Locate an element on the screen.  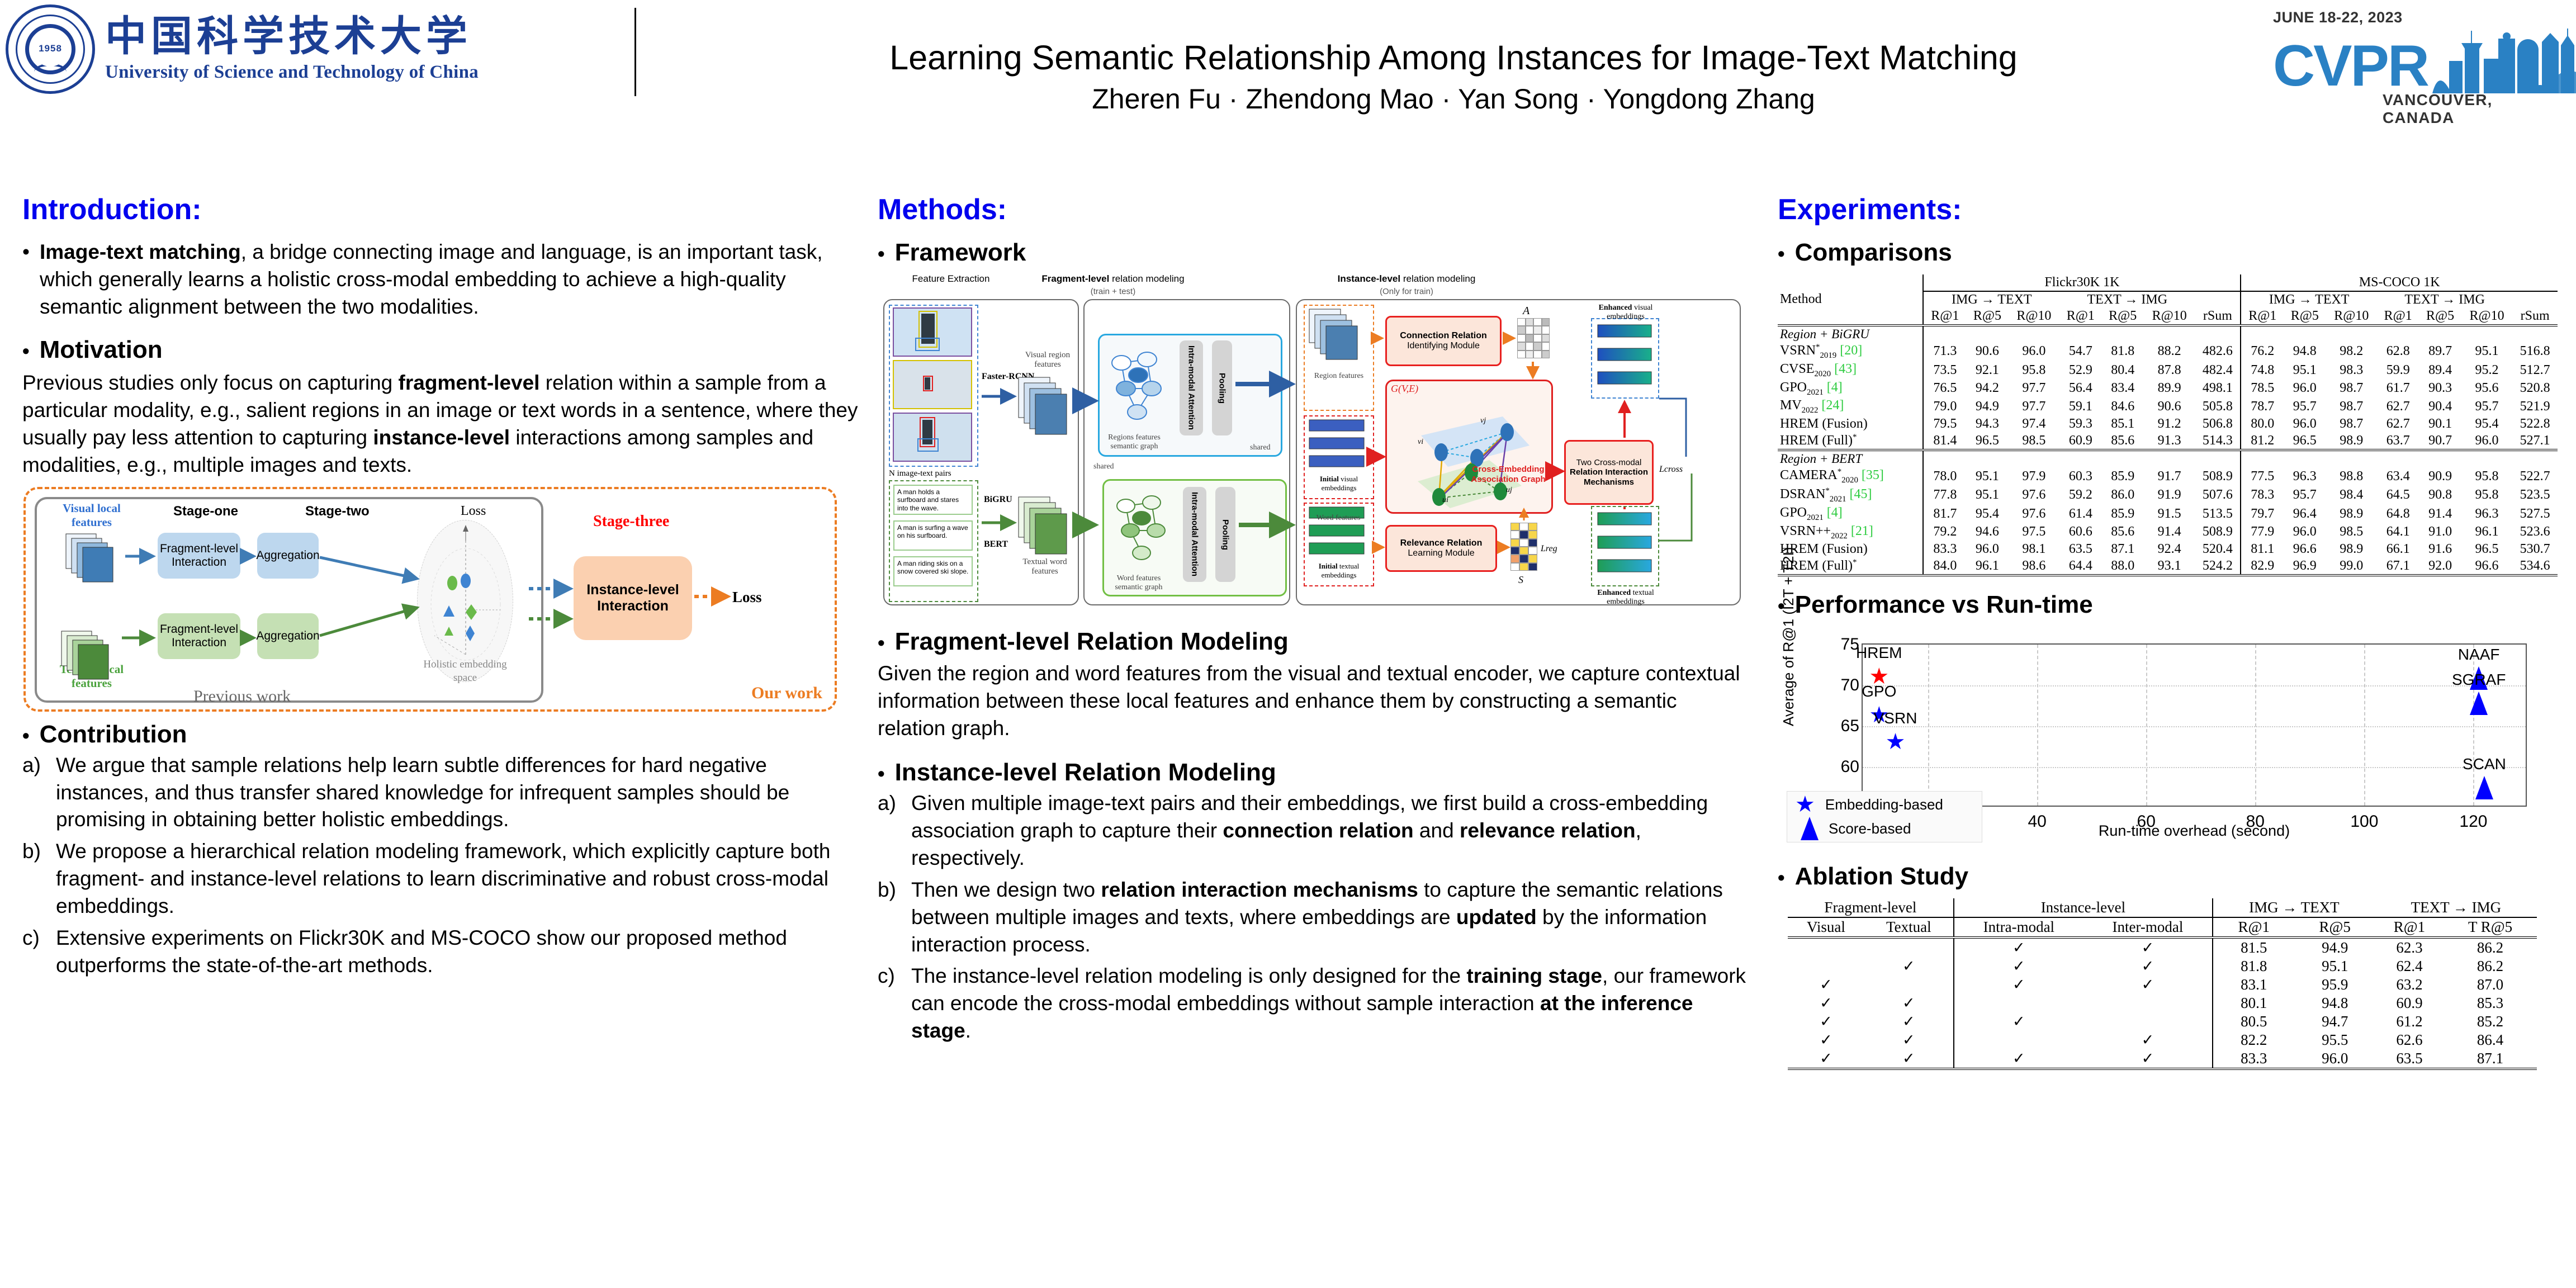
table-cell: 87.1 is located at coordinates (2123, 549).